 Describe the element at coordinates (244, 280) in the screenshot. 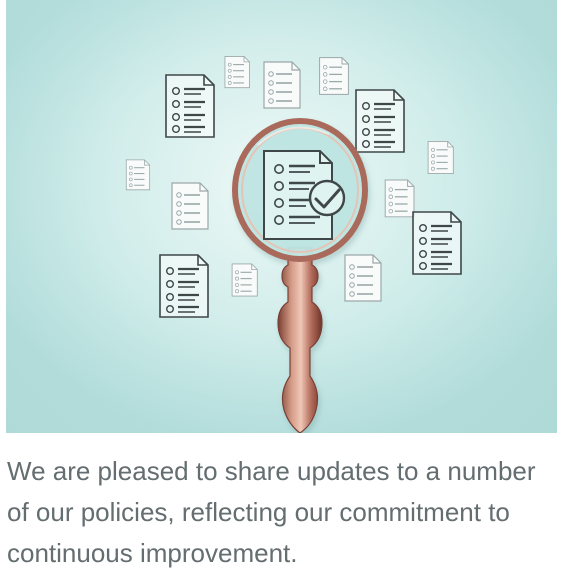

I see `document-icon-bottom-small` at that location.